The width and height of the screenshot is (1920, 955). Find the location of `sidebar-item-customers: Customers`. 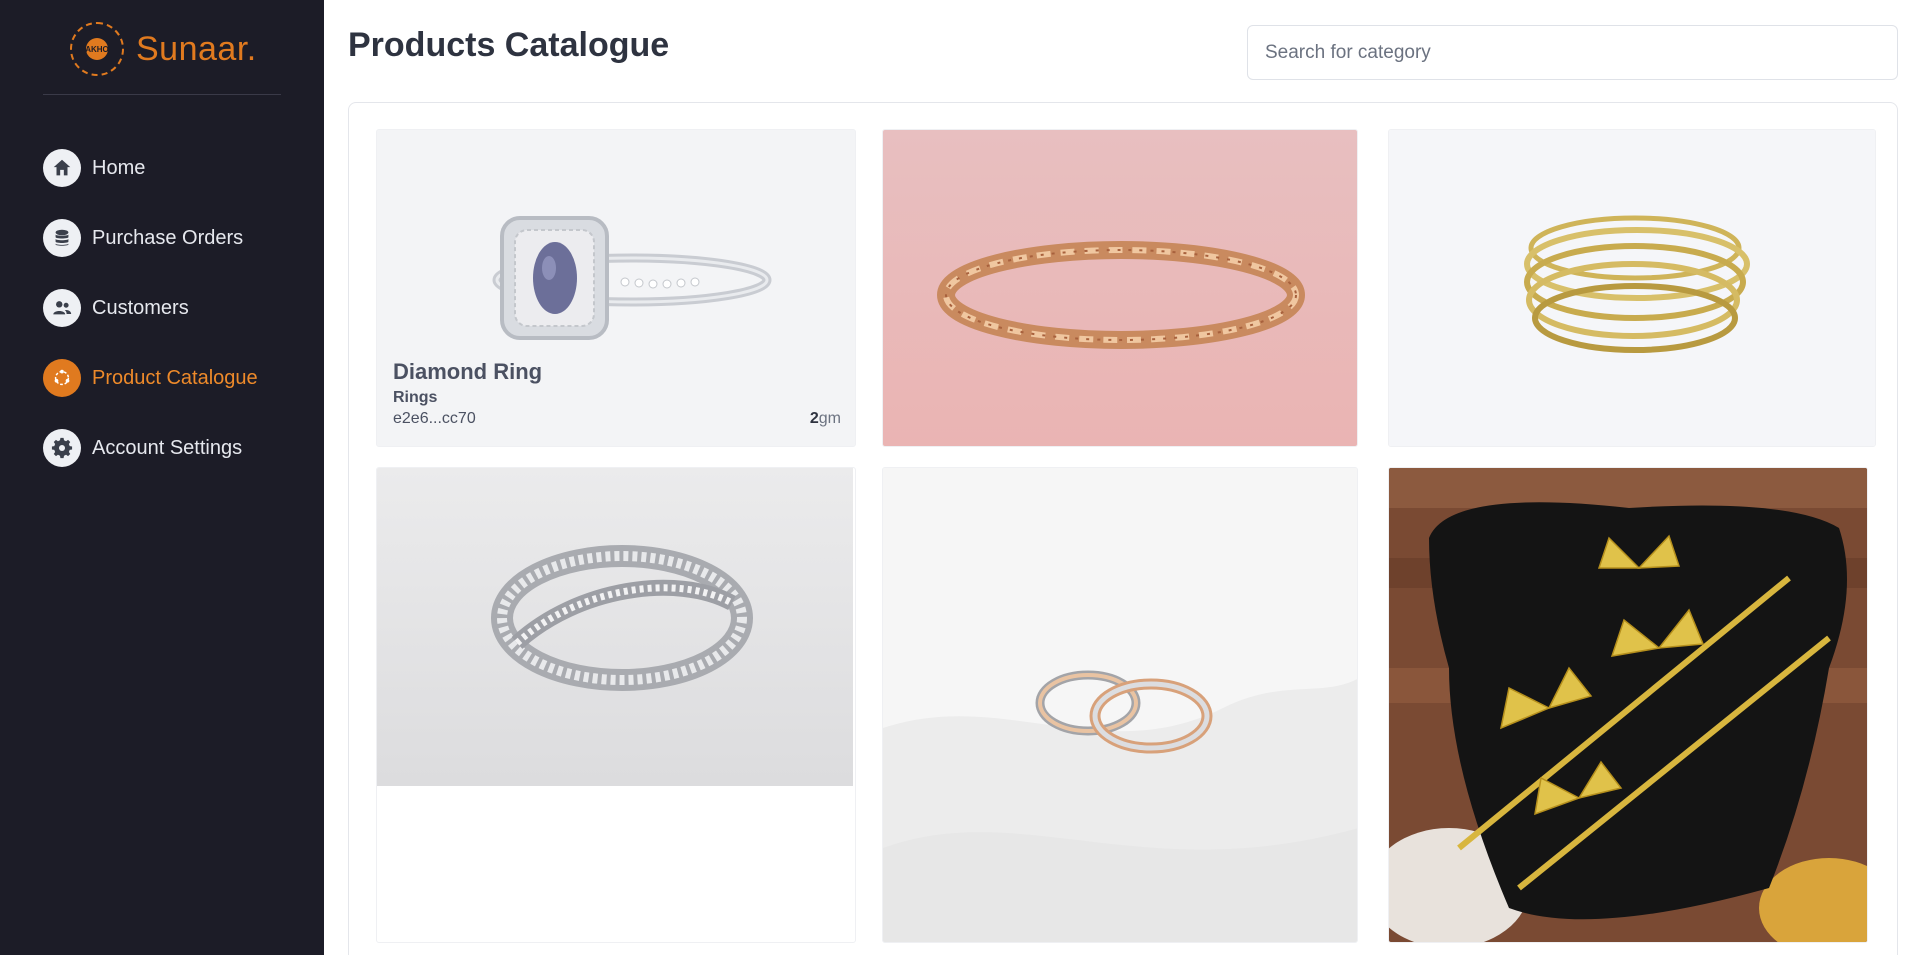

sidebar-item-customers: Customers is located at coordinates (150, 308).